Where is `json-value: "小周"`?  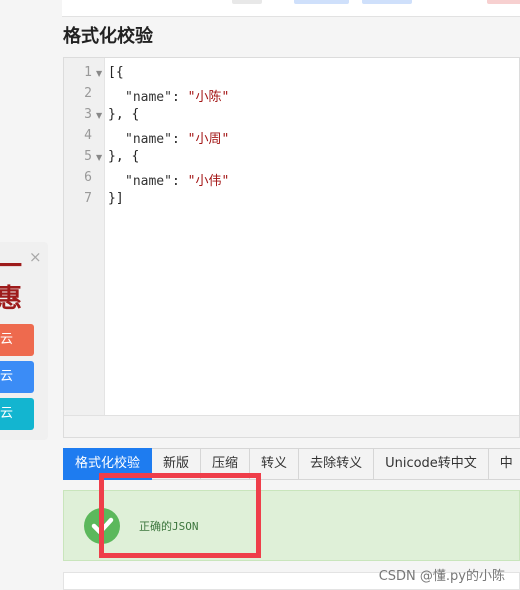 json-value: "小周" is located at coordinates (208, 139).